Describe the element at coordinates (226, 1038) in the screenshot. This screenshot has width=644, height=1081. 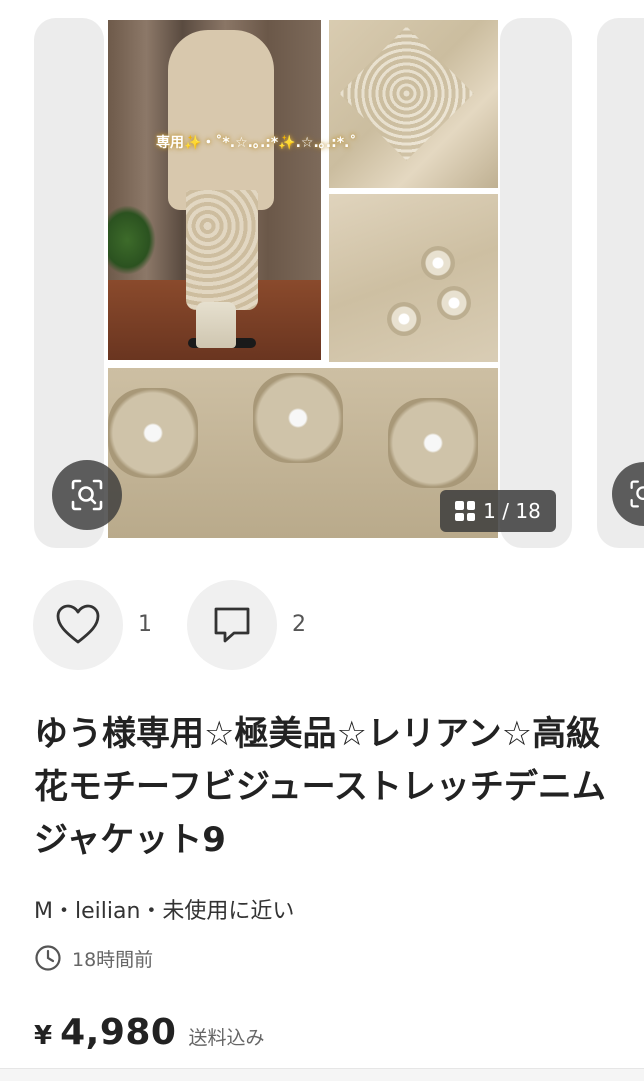
I see `shipping-note: 送料込み` at that location.